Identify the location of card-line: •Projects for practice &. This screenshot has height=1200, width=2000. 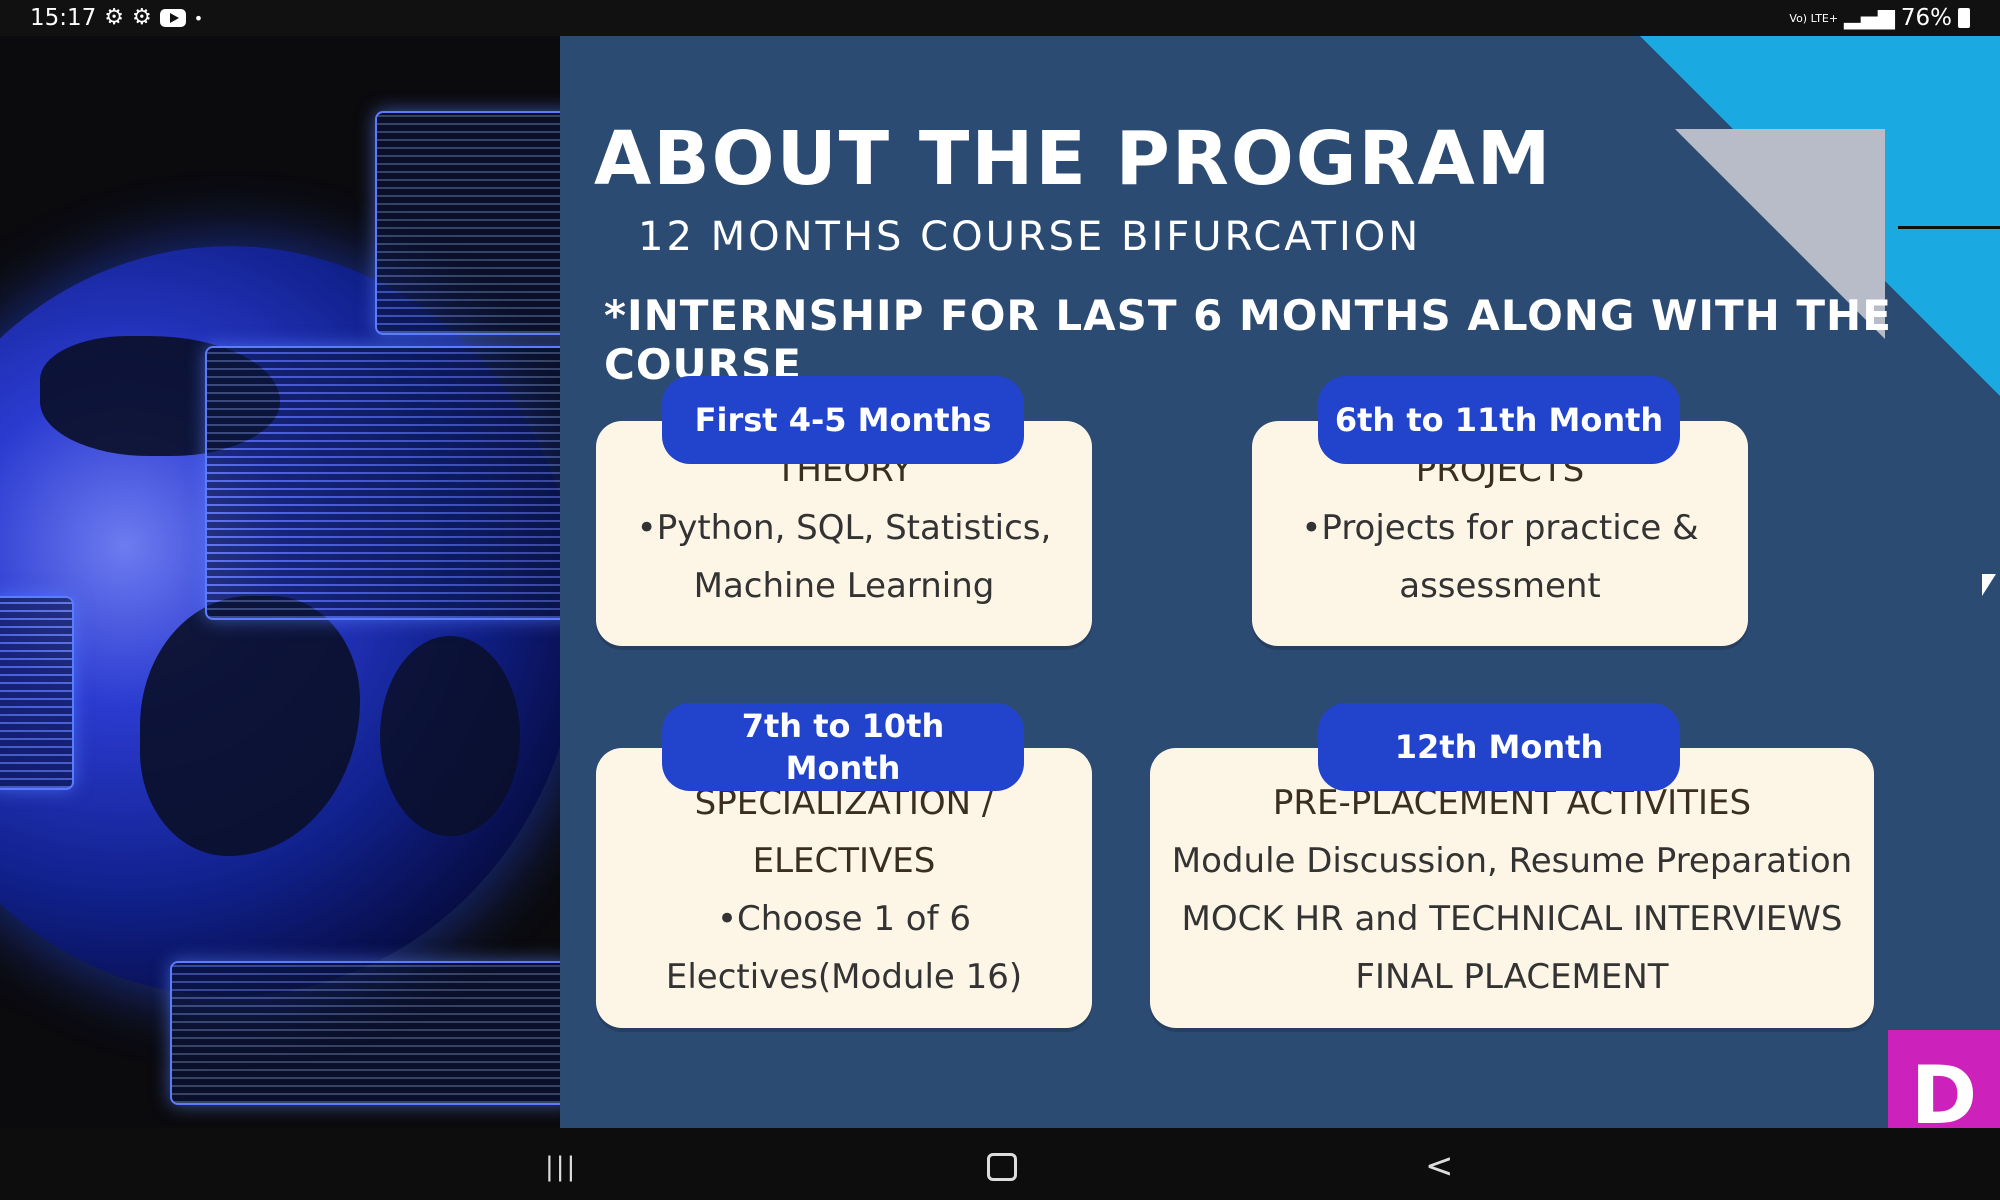
(1500, 528).